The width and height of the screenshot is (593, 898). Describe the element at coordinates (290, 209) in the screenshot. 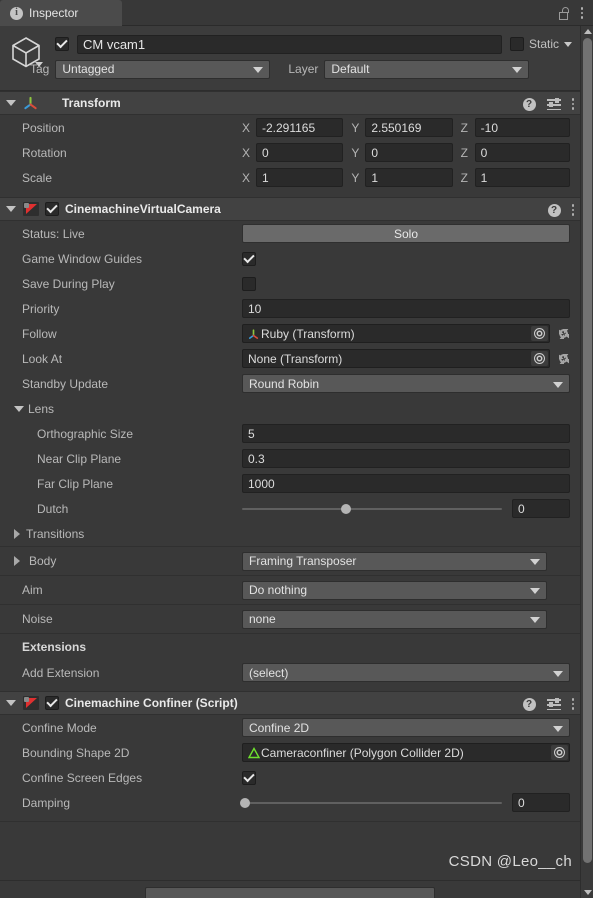

I see `component-header-cinemachine-virtual-camera: CinemachineVirtualCamera ?` at that location.